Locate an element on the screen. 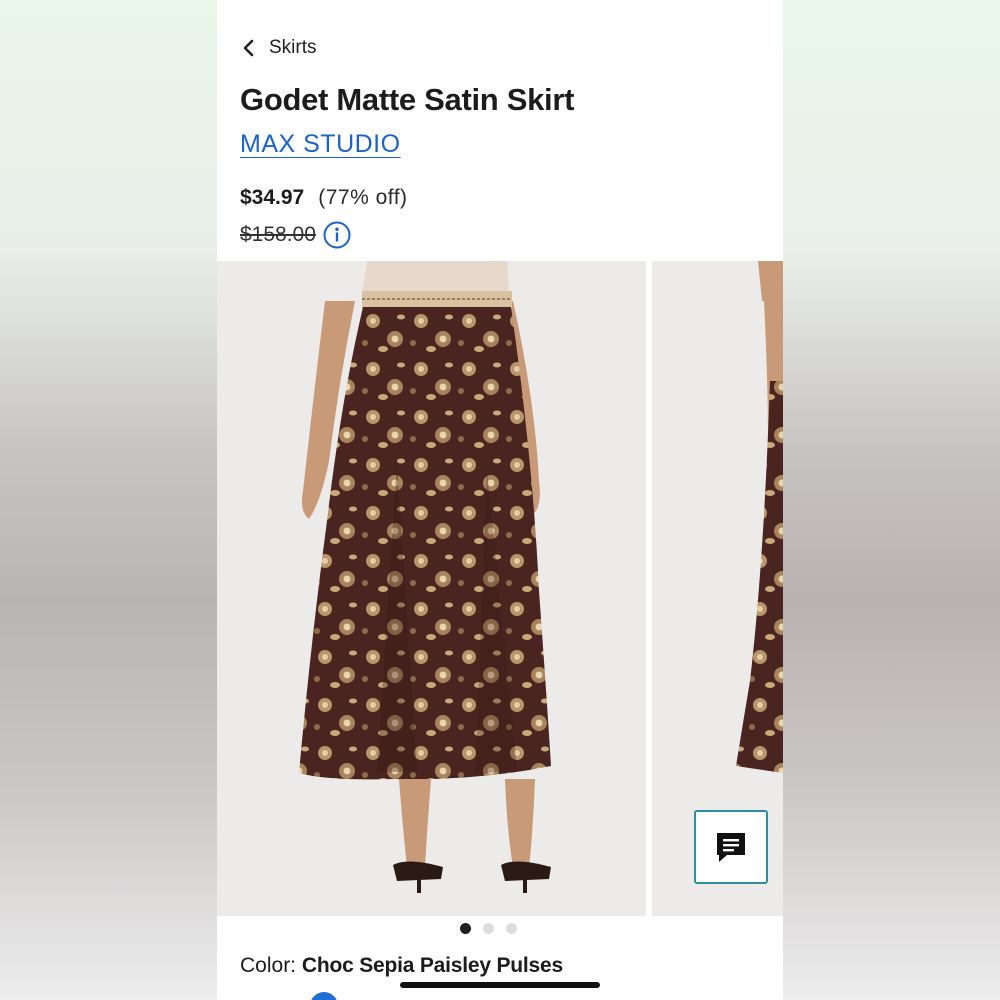 Image resolution: width=1000 pixels, height=1000 pixels. original-price: $158.00 is located at coordinates (278, 234).